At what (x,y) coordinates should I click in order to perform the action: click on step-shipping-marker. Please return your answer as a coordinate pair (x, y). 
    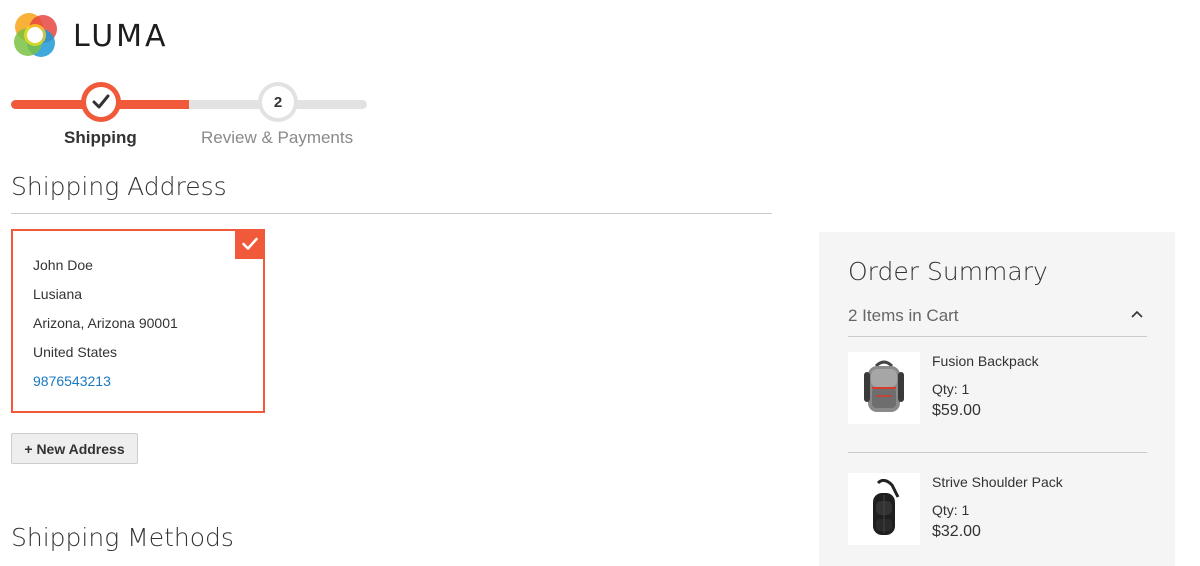
    Looking at the image, I should click on (101, 102).